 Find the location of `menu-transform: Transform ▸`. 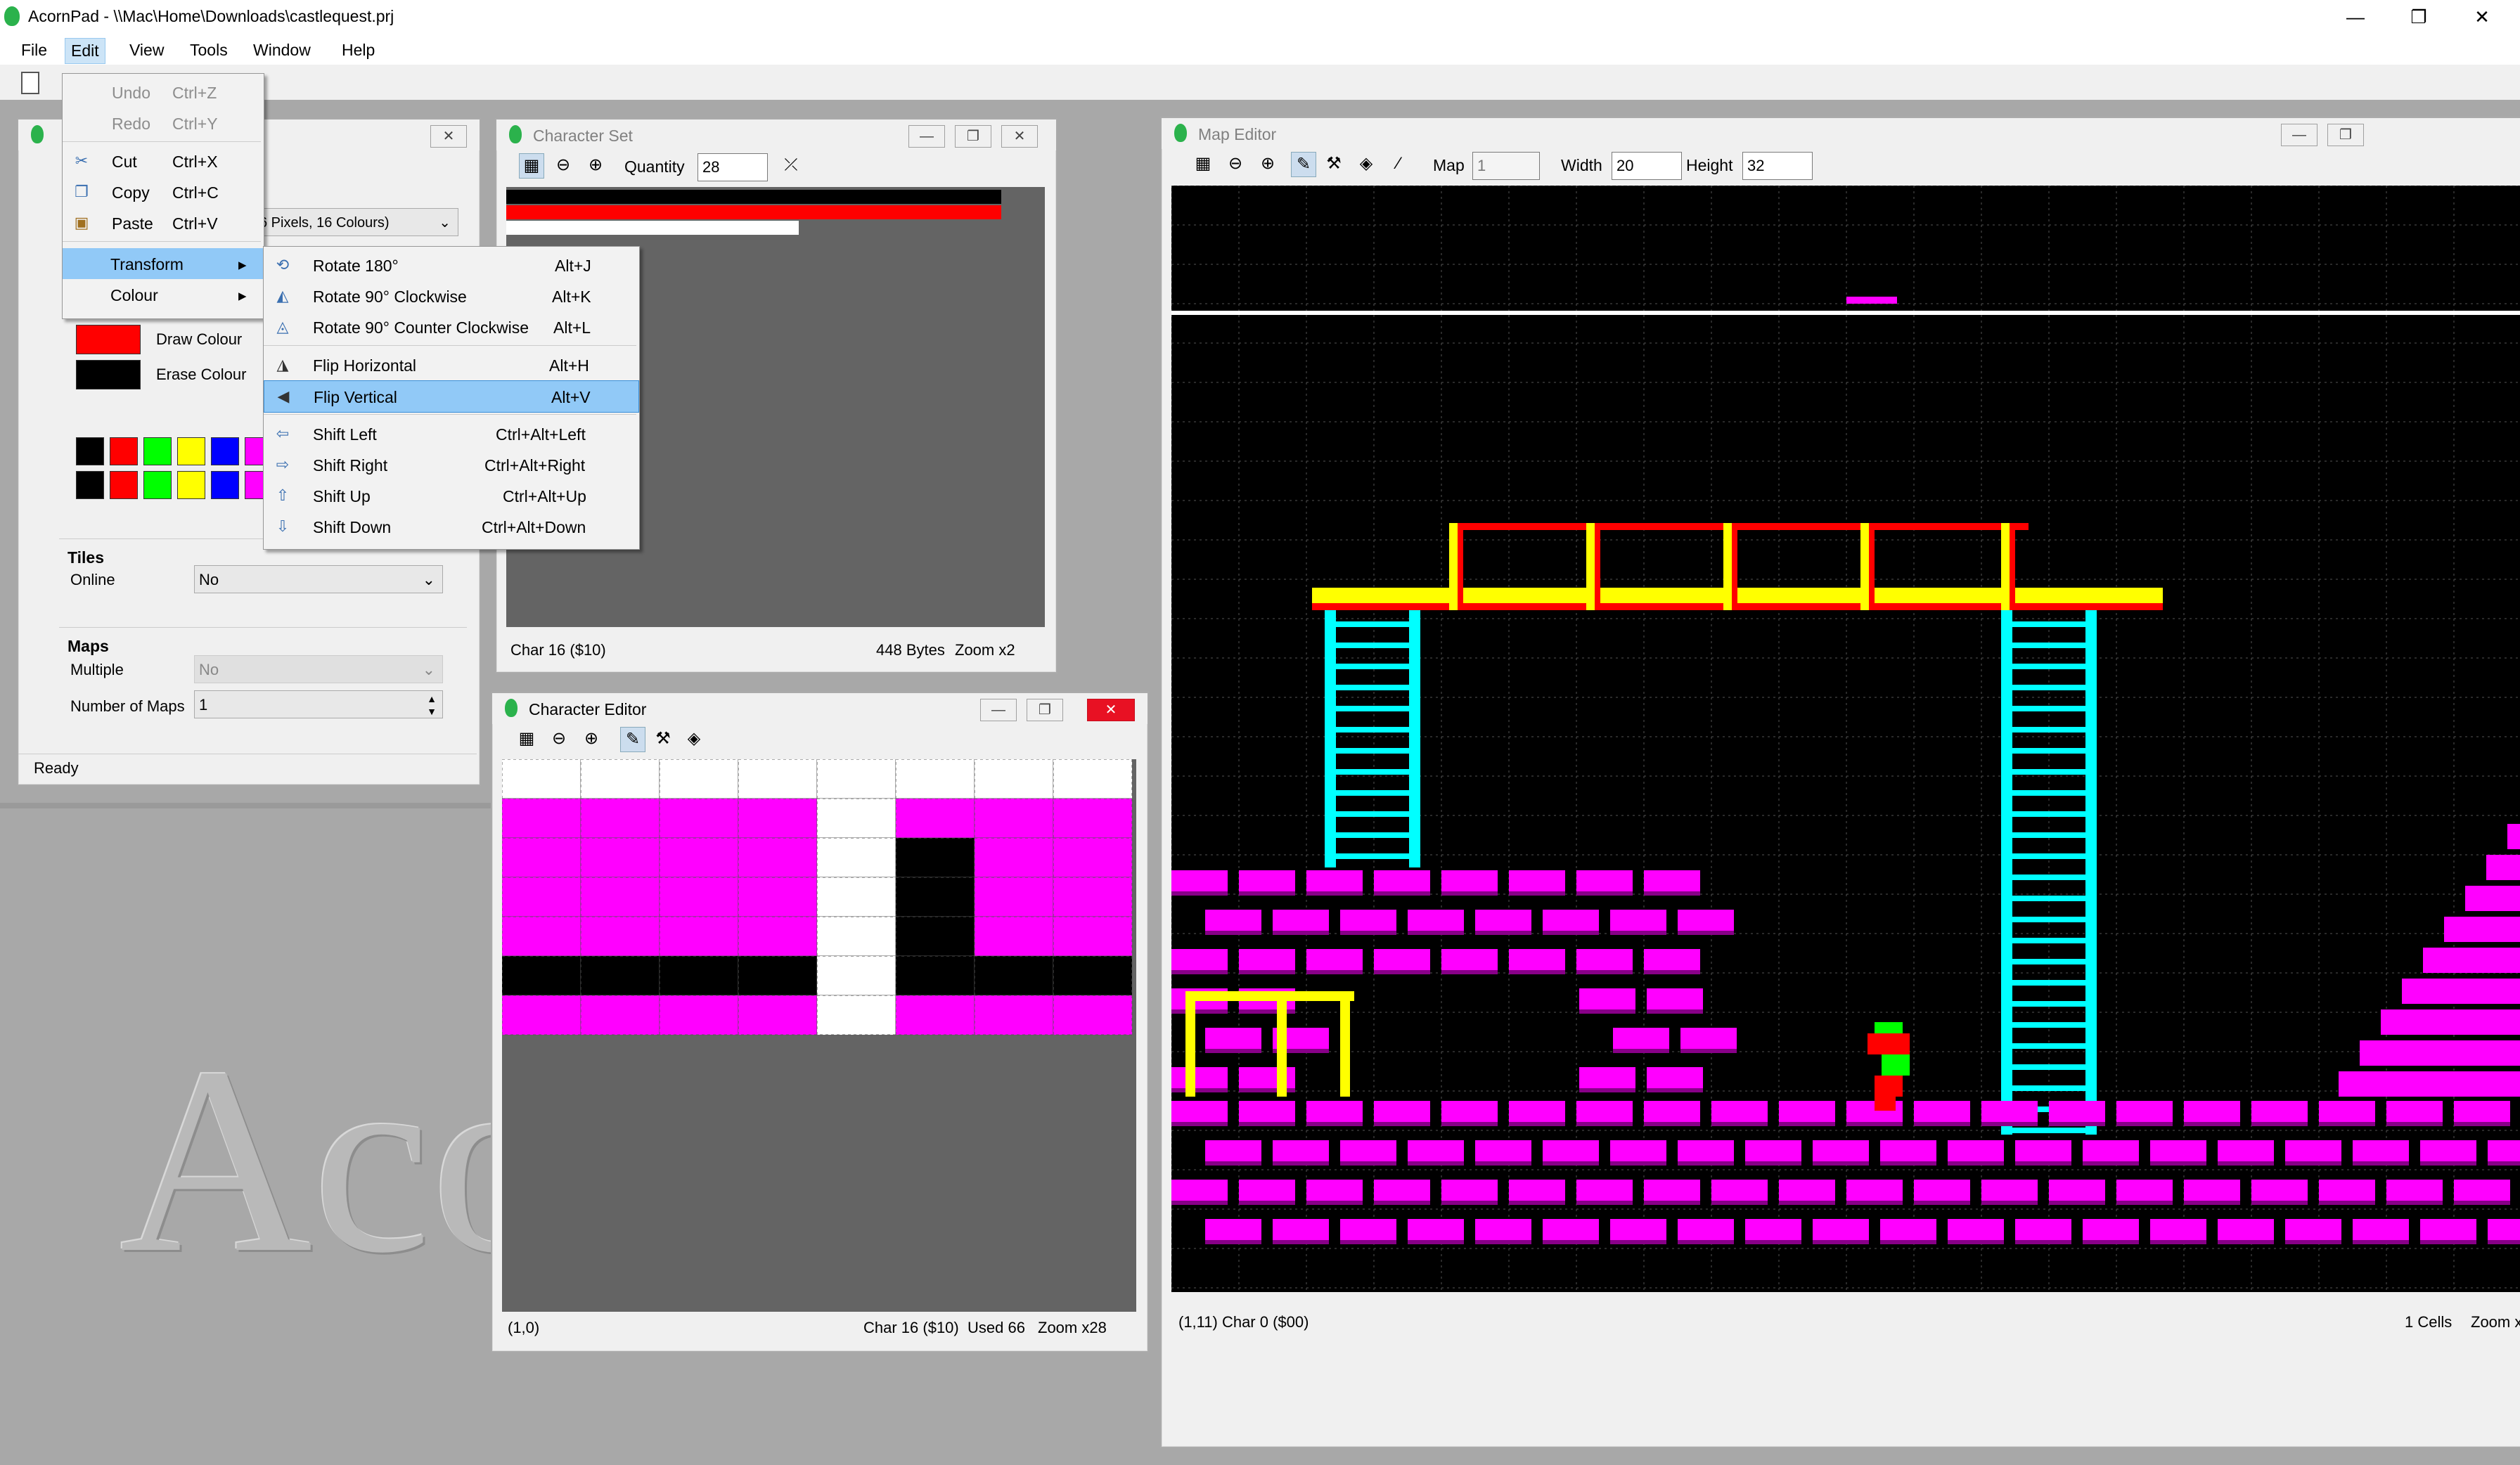

menu-transform: Transform ▸ is located at coordinates (163, 263).